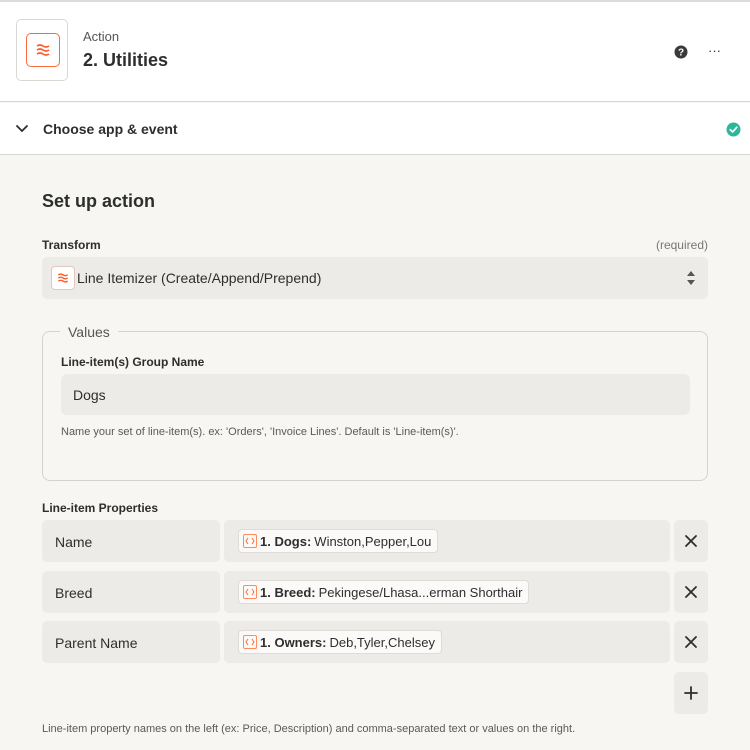 The height and width of the screenshot is (750, 750). I want to click on group-name-input: Dogs, so click(375, 394).